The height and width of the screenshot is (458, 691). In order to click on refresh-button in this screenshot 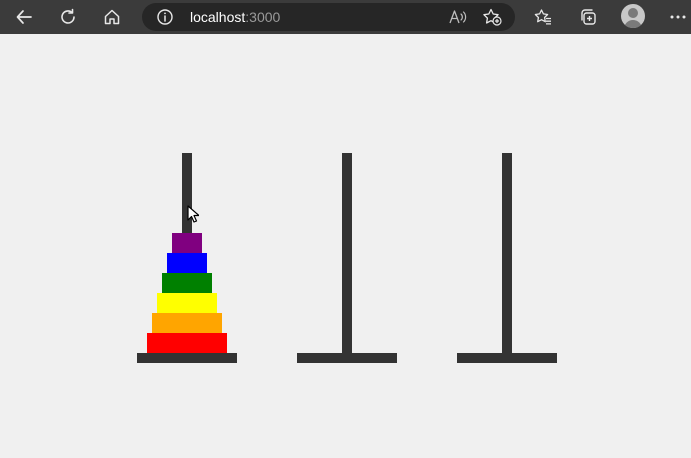, I will do `click(68, 17)`.